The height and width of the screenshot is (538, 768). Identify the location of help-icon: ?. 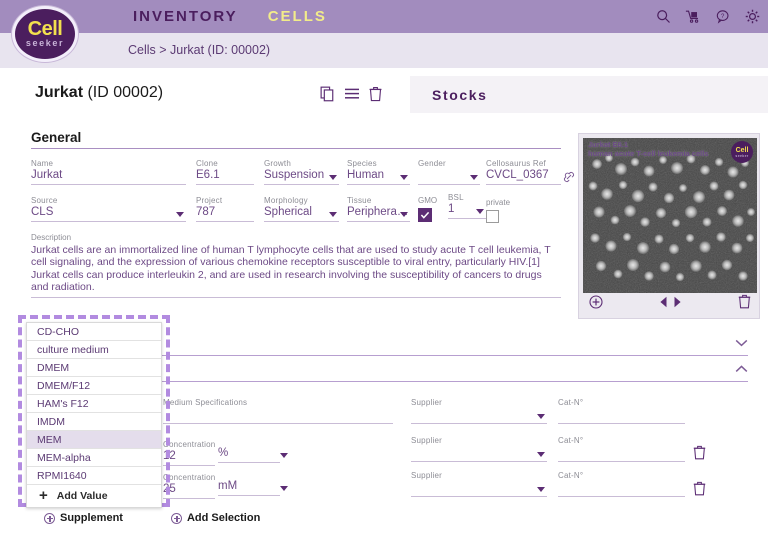
(723, 16).